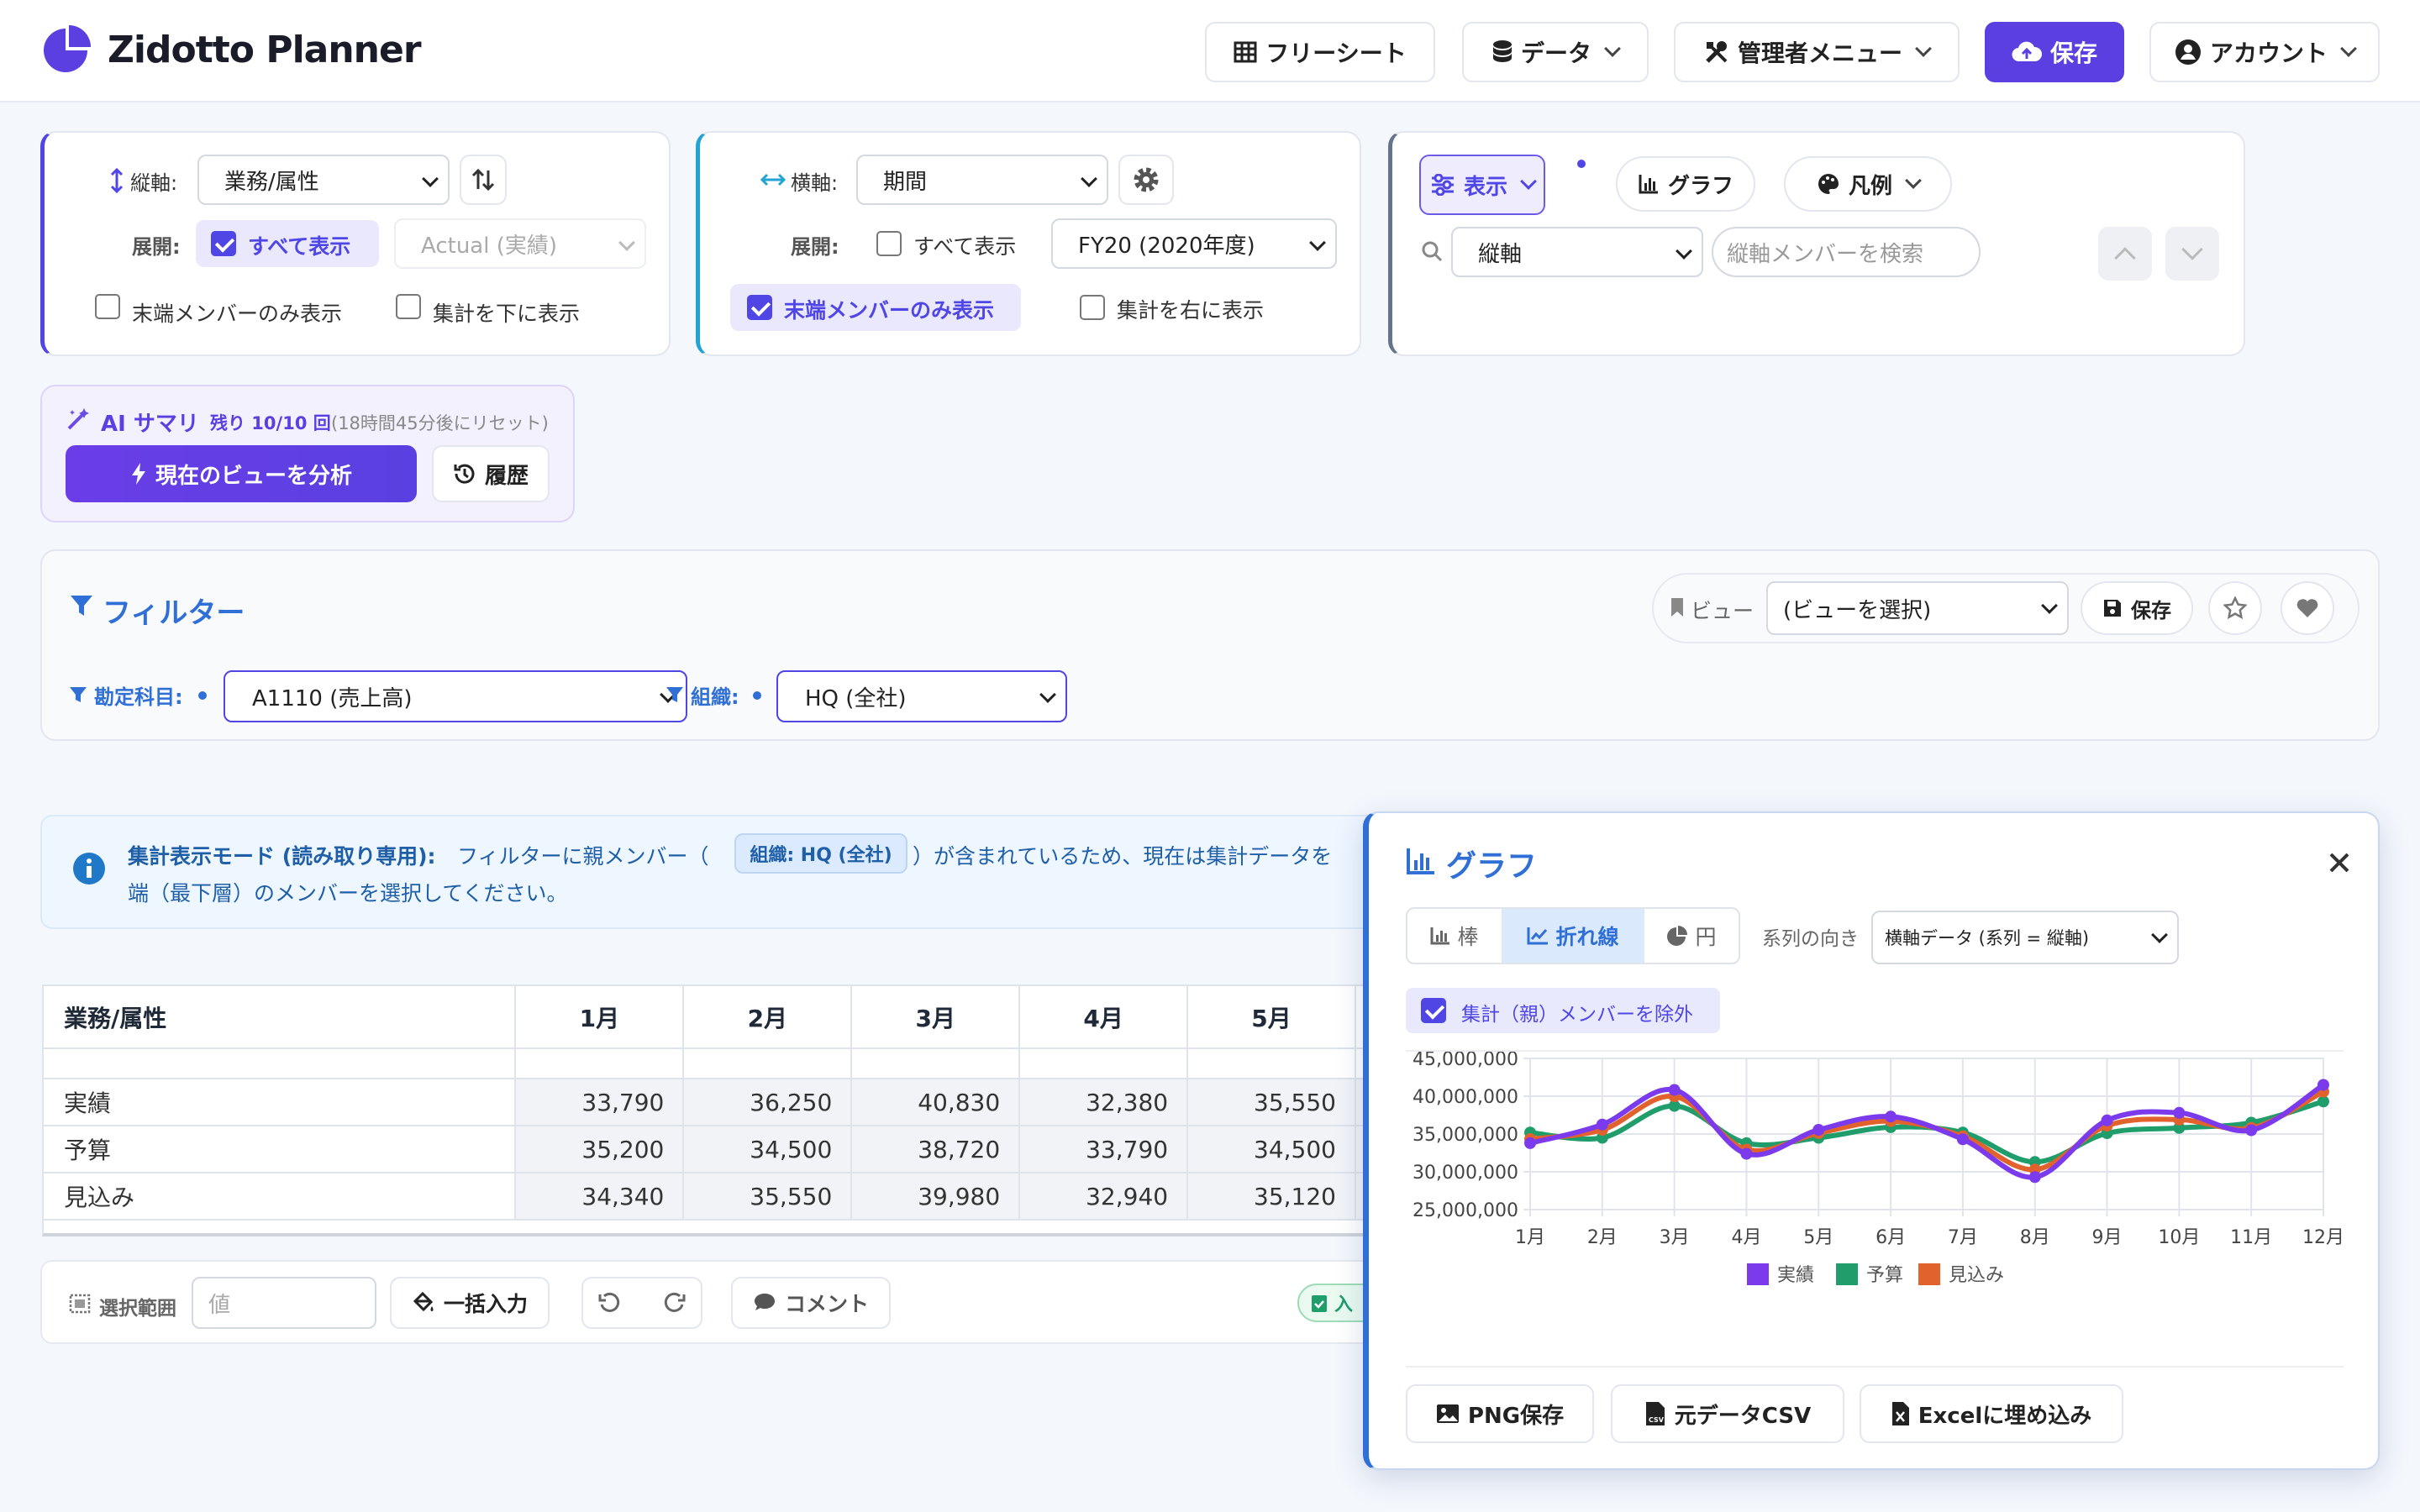 The image size is (2420, 1512). What do you see at coordinates (1492, 866) in the screenshot?
I see `graph-panel-title: グラフ` at bounding box center [1492, 866].